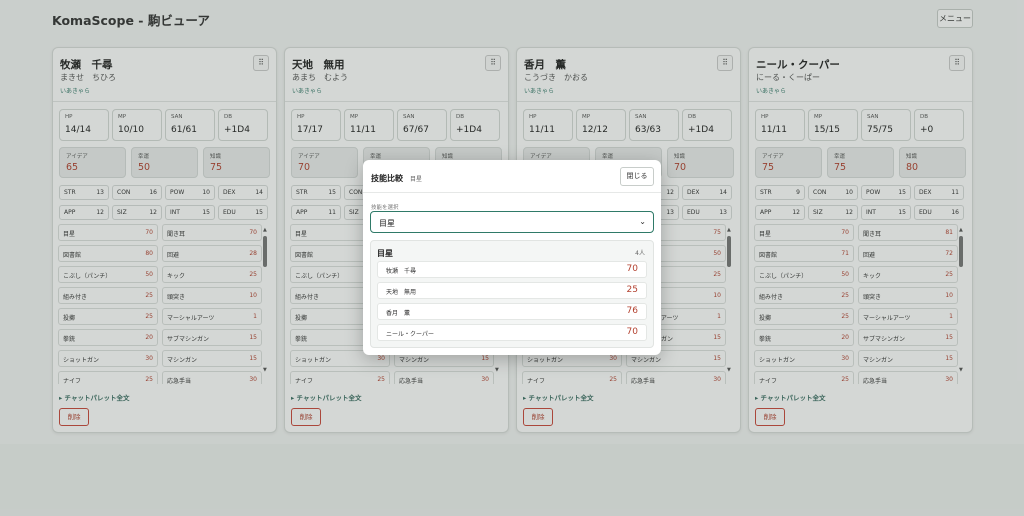 The height and width of the screenshot is (516, 1024). Describe the element at coordinates (401, 271) in the screenshot. I see `result-character-name: 牧瀬 千尋` at that location.